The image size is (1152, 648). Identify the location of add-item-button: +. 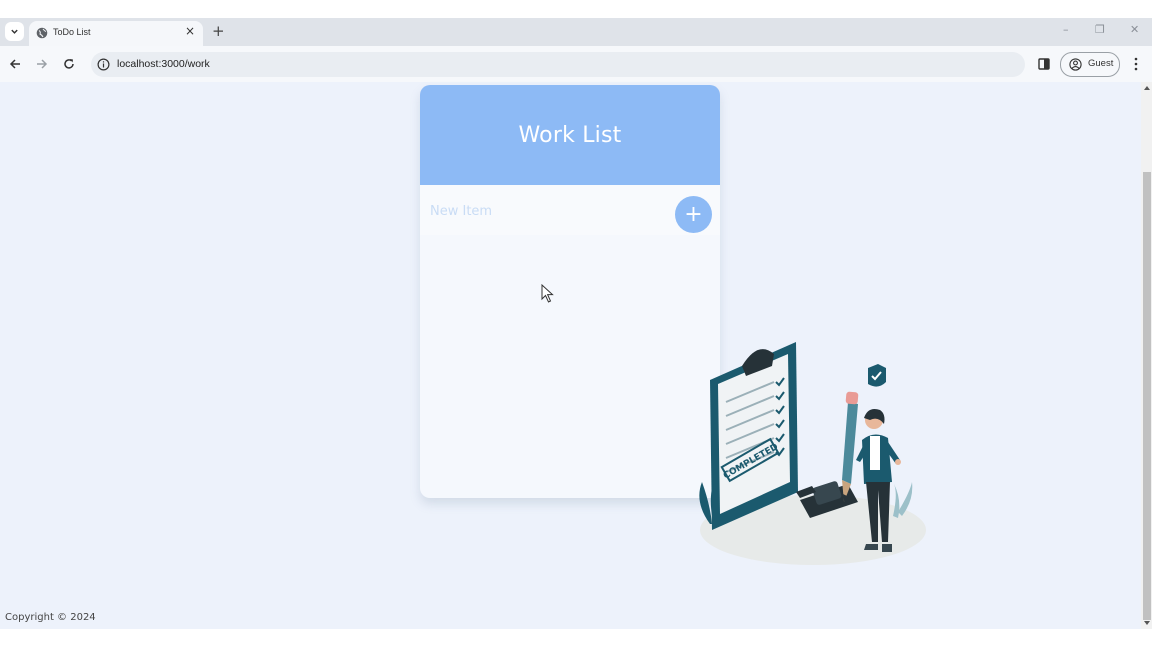
(693, 214).